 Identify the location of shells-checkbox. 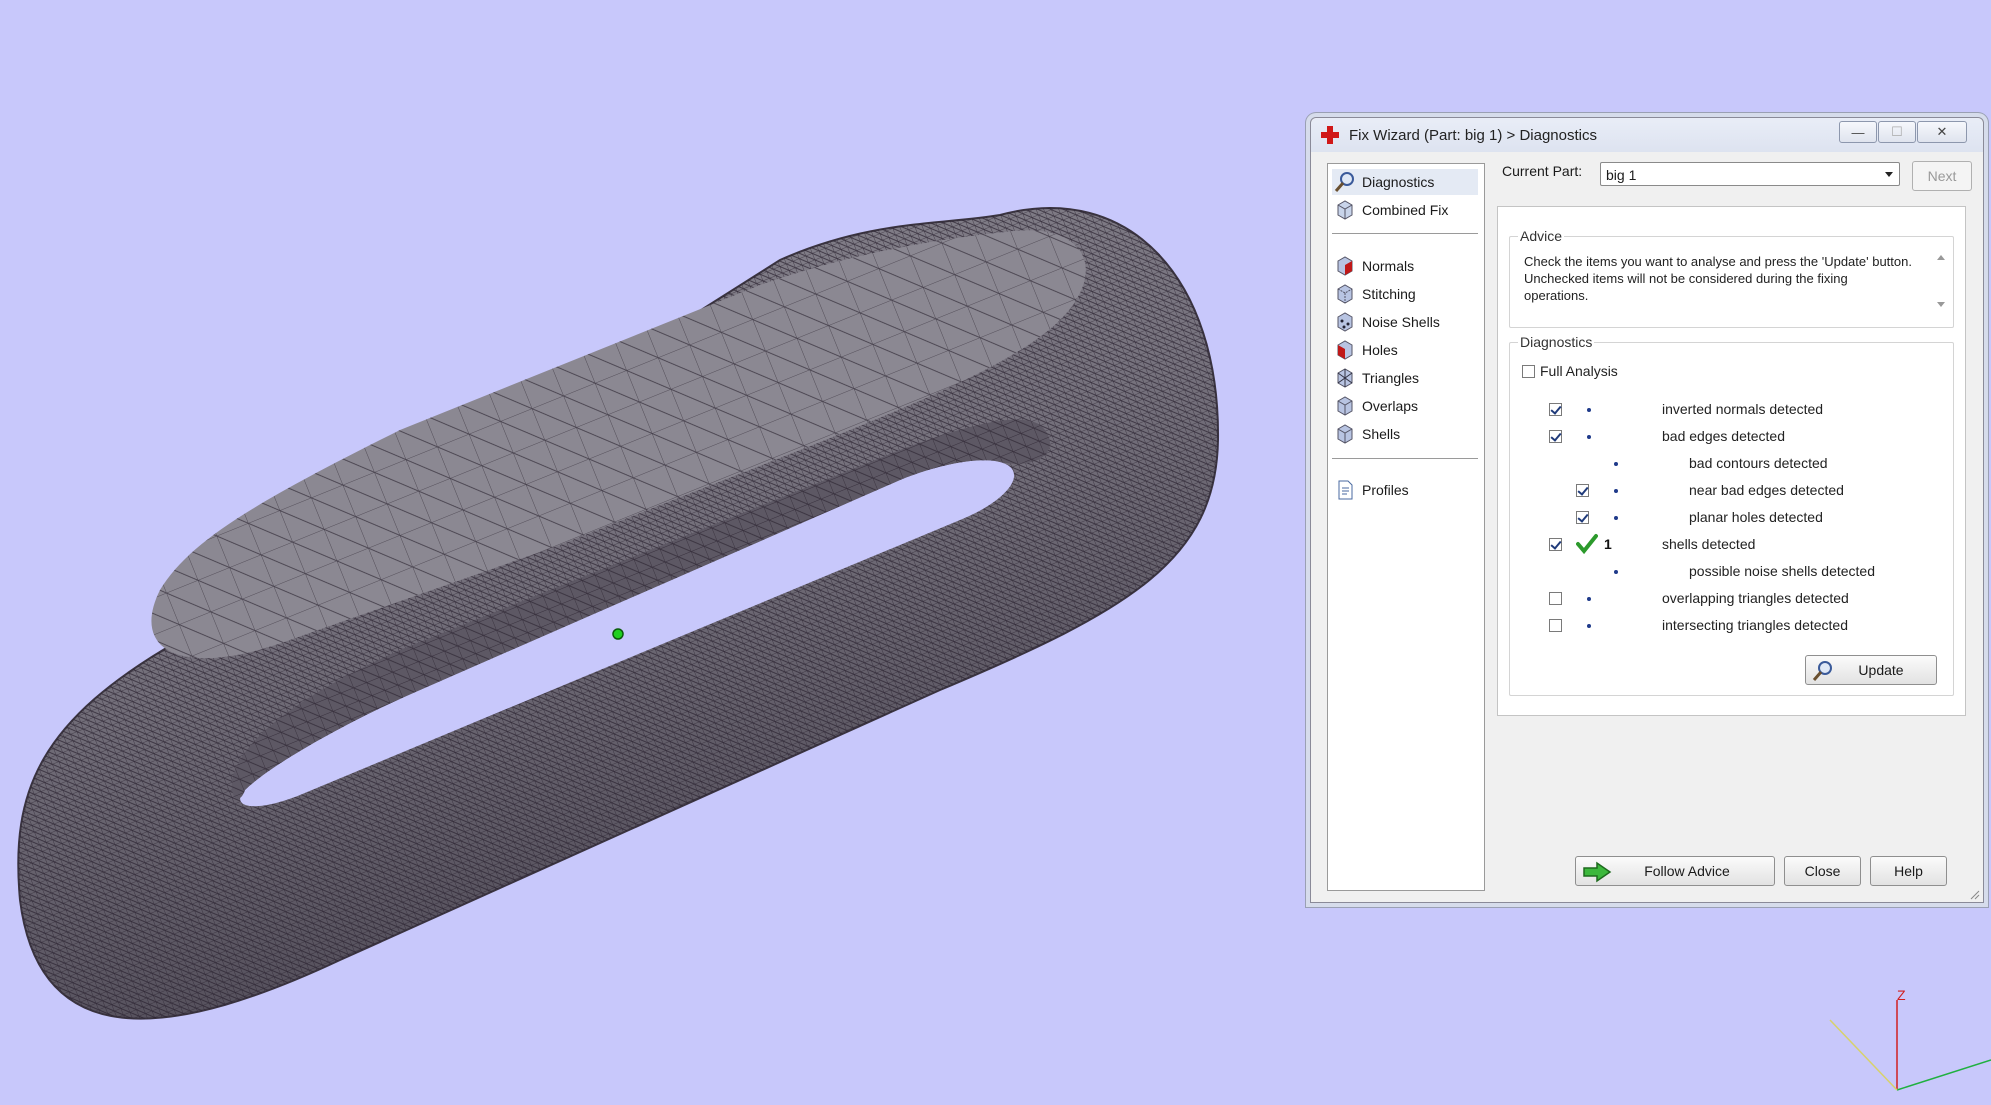
(1555, 544).